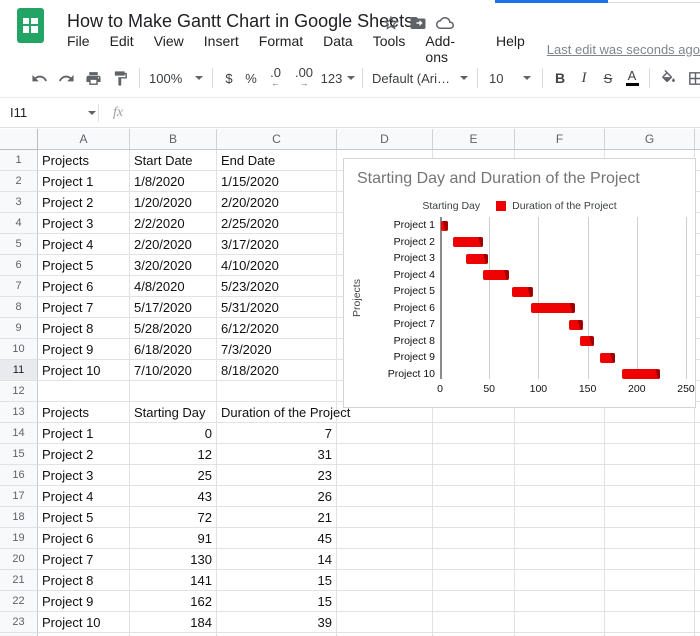 This screenshot has height=636, width=700. I want to click on select-all-corner, so click(19, 139).